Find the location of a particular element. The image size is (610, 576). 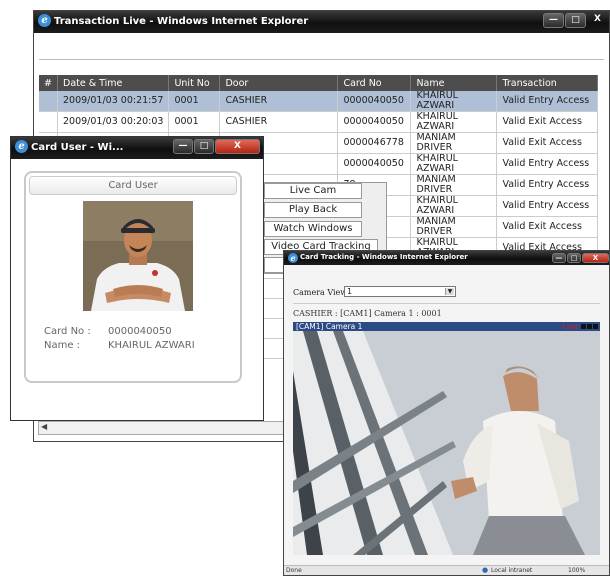

video-header: [CAM1] Camera 1 Live is located at coordinates (446, 326).